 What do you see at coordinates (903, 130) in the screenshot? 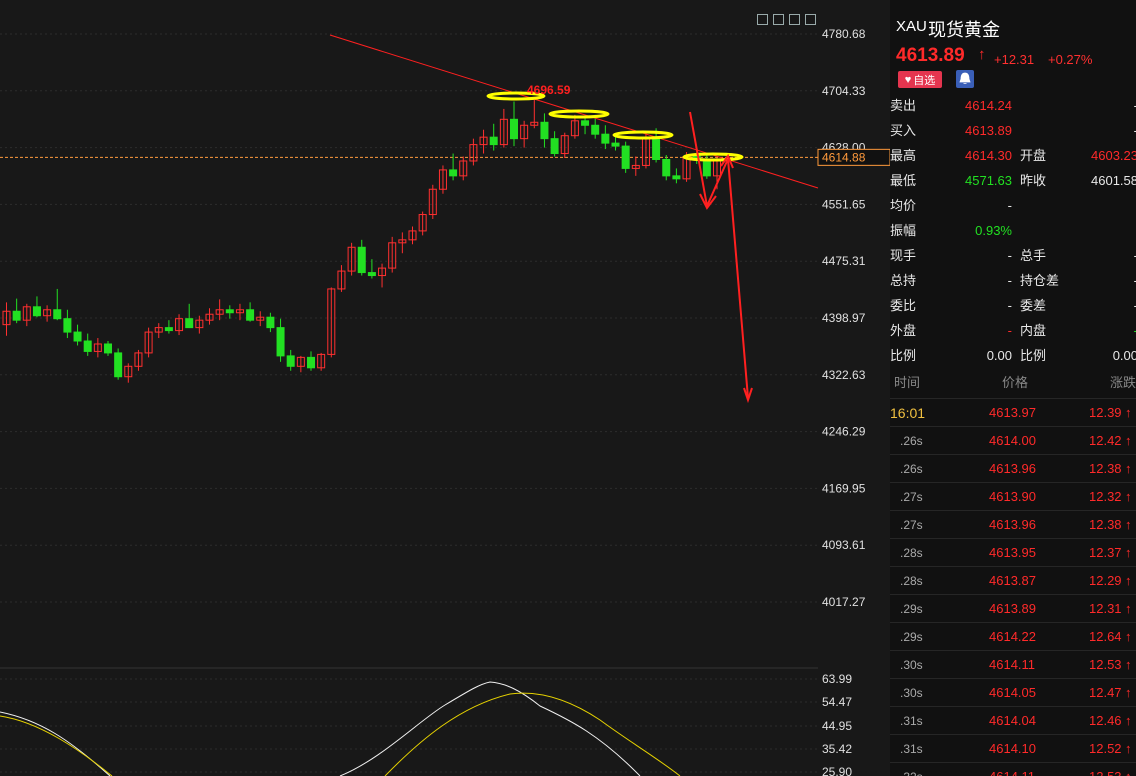
I see `quote-label: 买入` at bounding box center [903, 130].